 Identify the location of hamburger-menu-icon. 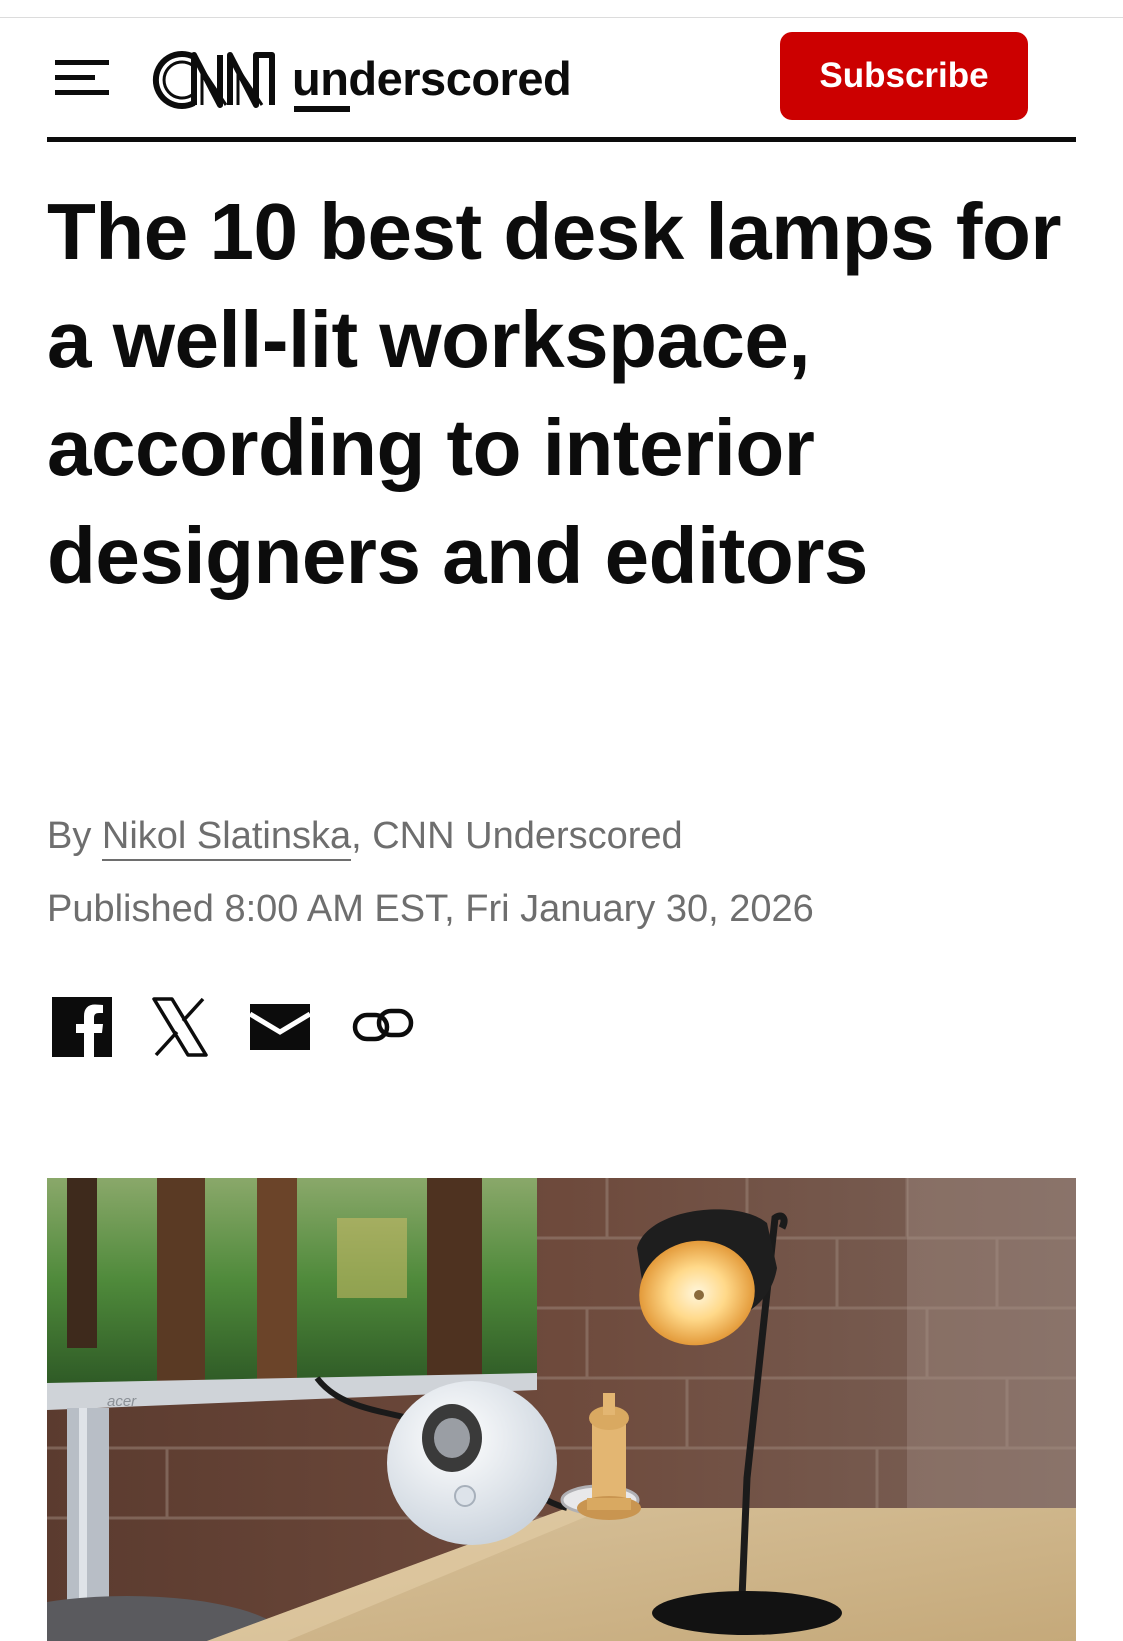
(82, 77).